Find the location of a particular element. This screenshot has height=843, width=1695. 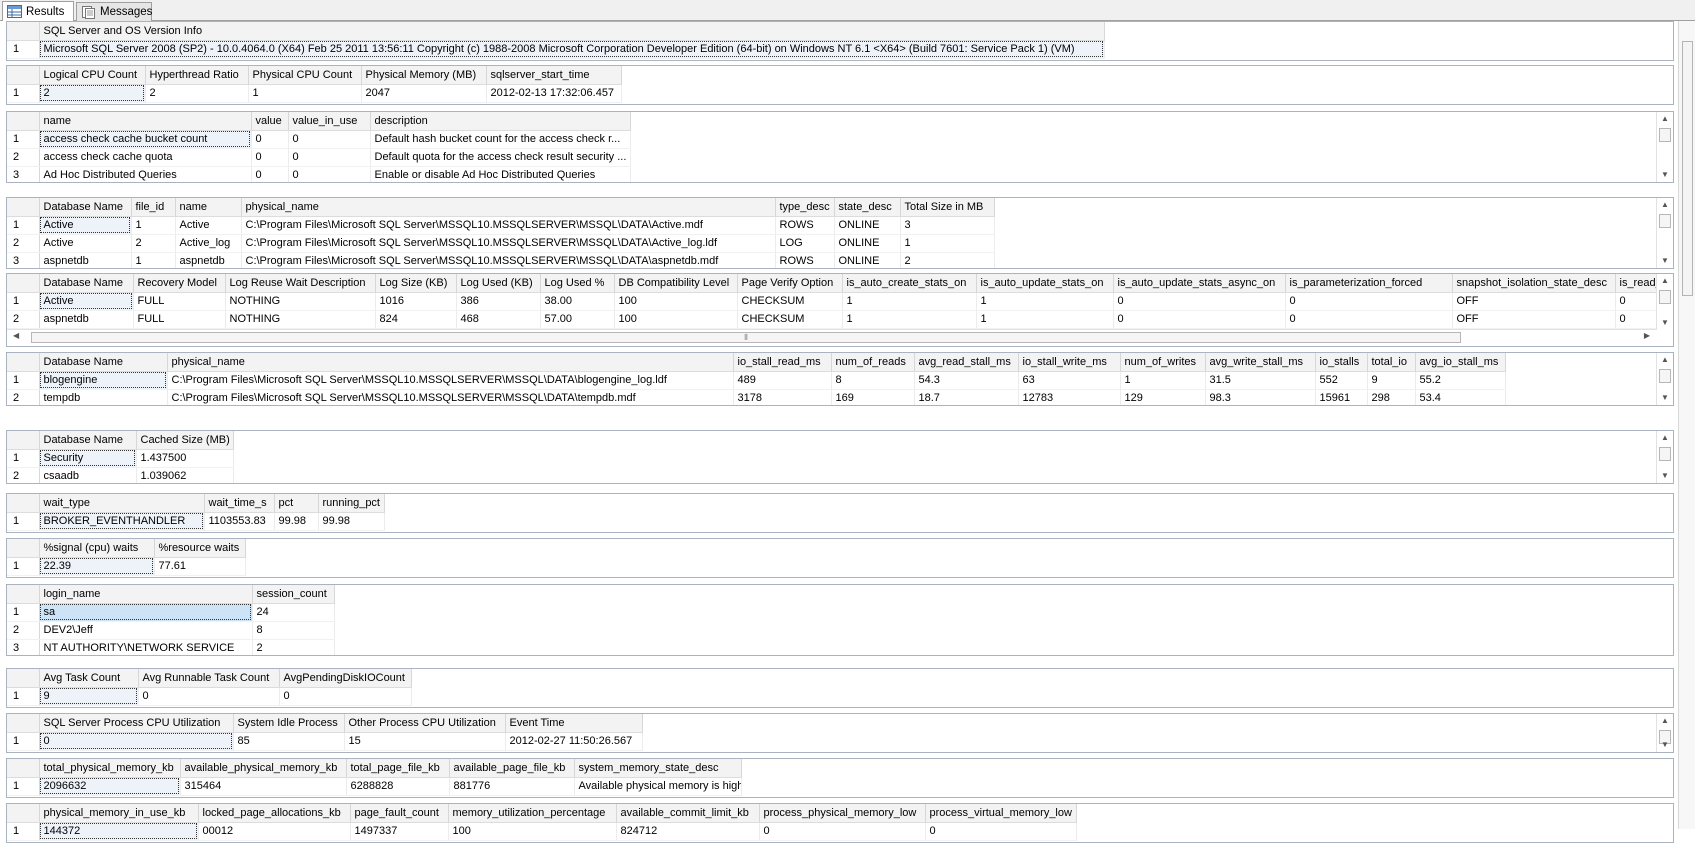

grid-cell: BROKER_EVENTHANDLER is located at coordinates (122, 521).